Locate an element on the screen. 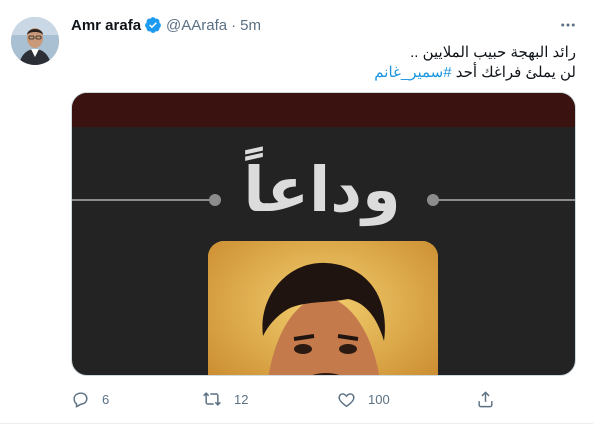 This screenshot has width=593, height=424. reply-count: 6 is located at coordinates (106, 399).